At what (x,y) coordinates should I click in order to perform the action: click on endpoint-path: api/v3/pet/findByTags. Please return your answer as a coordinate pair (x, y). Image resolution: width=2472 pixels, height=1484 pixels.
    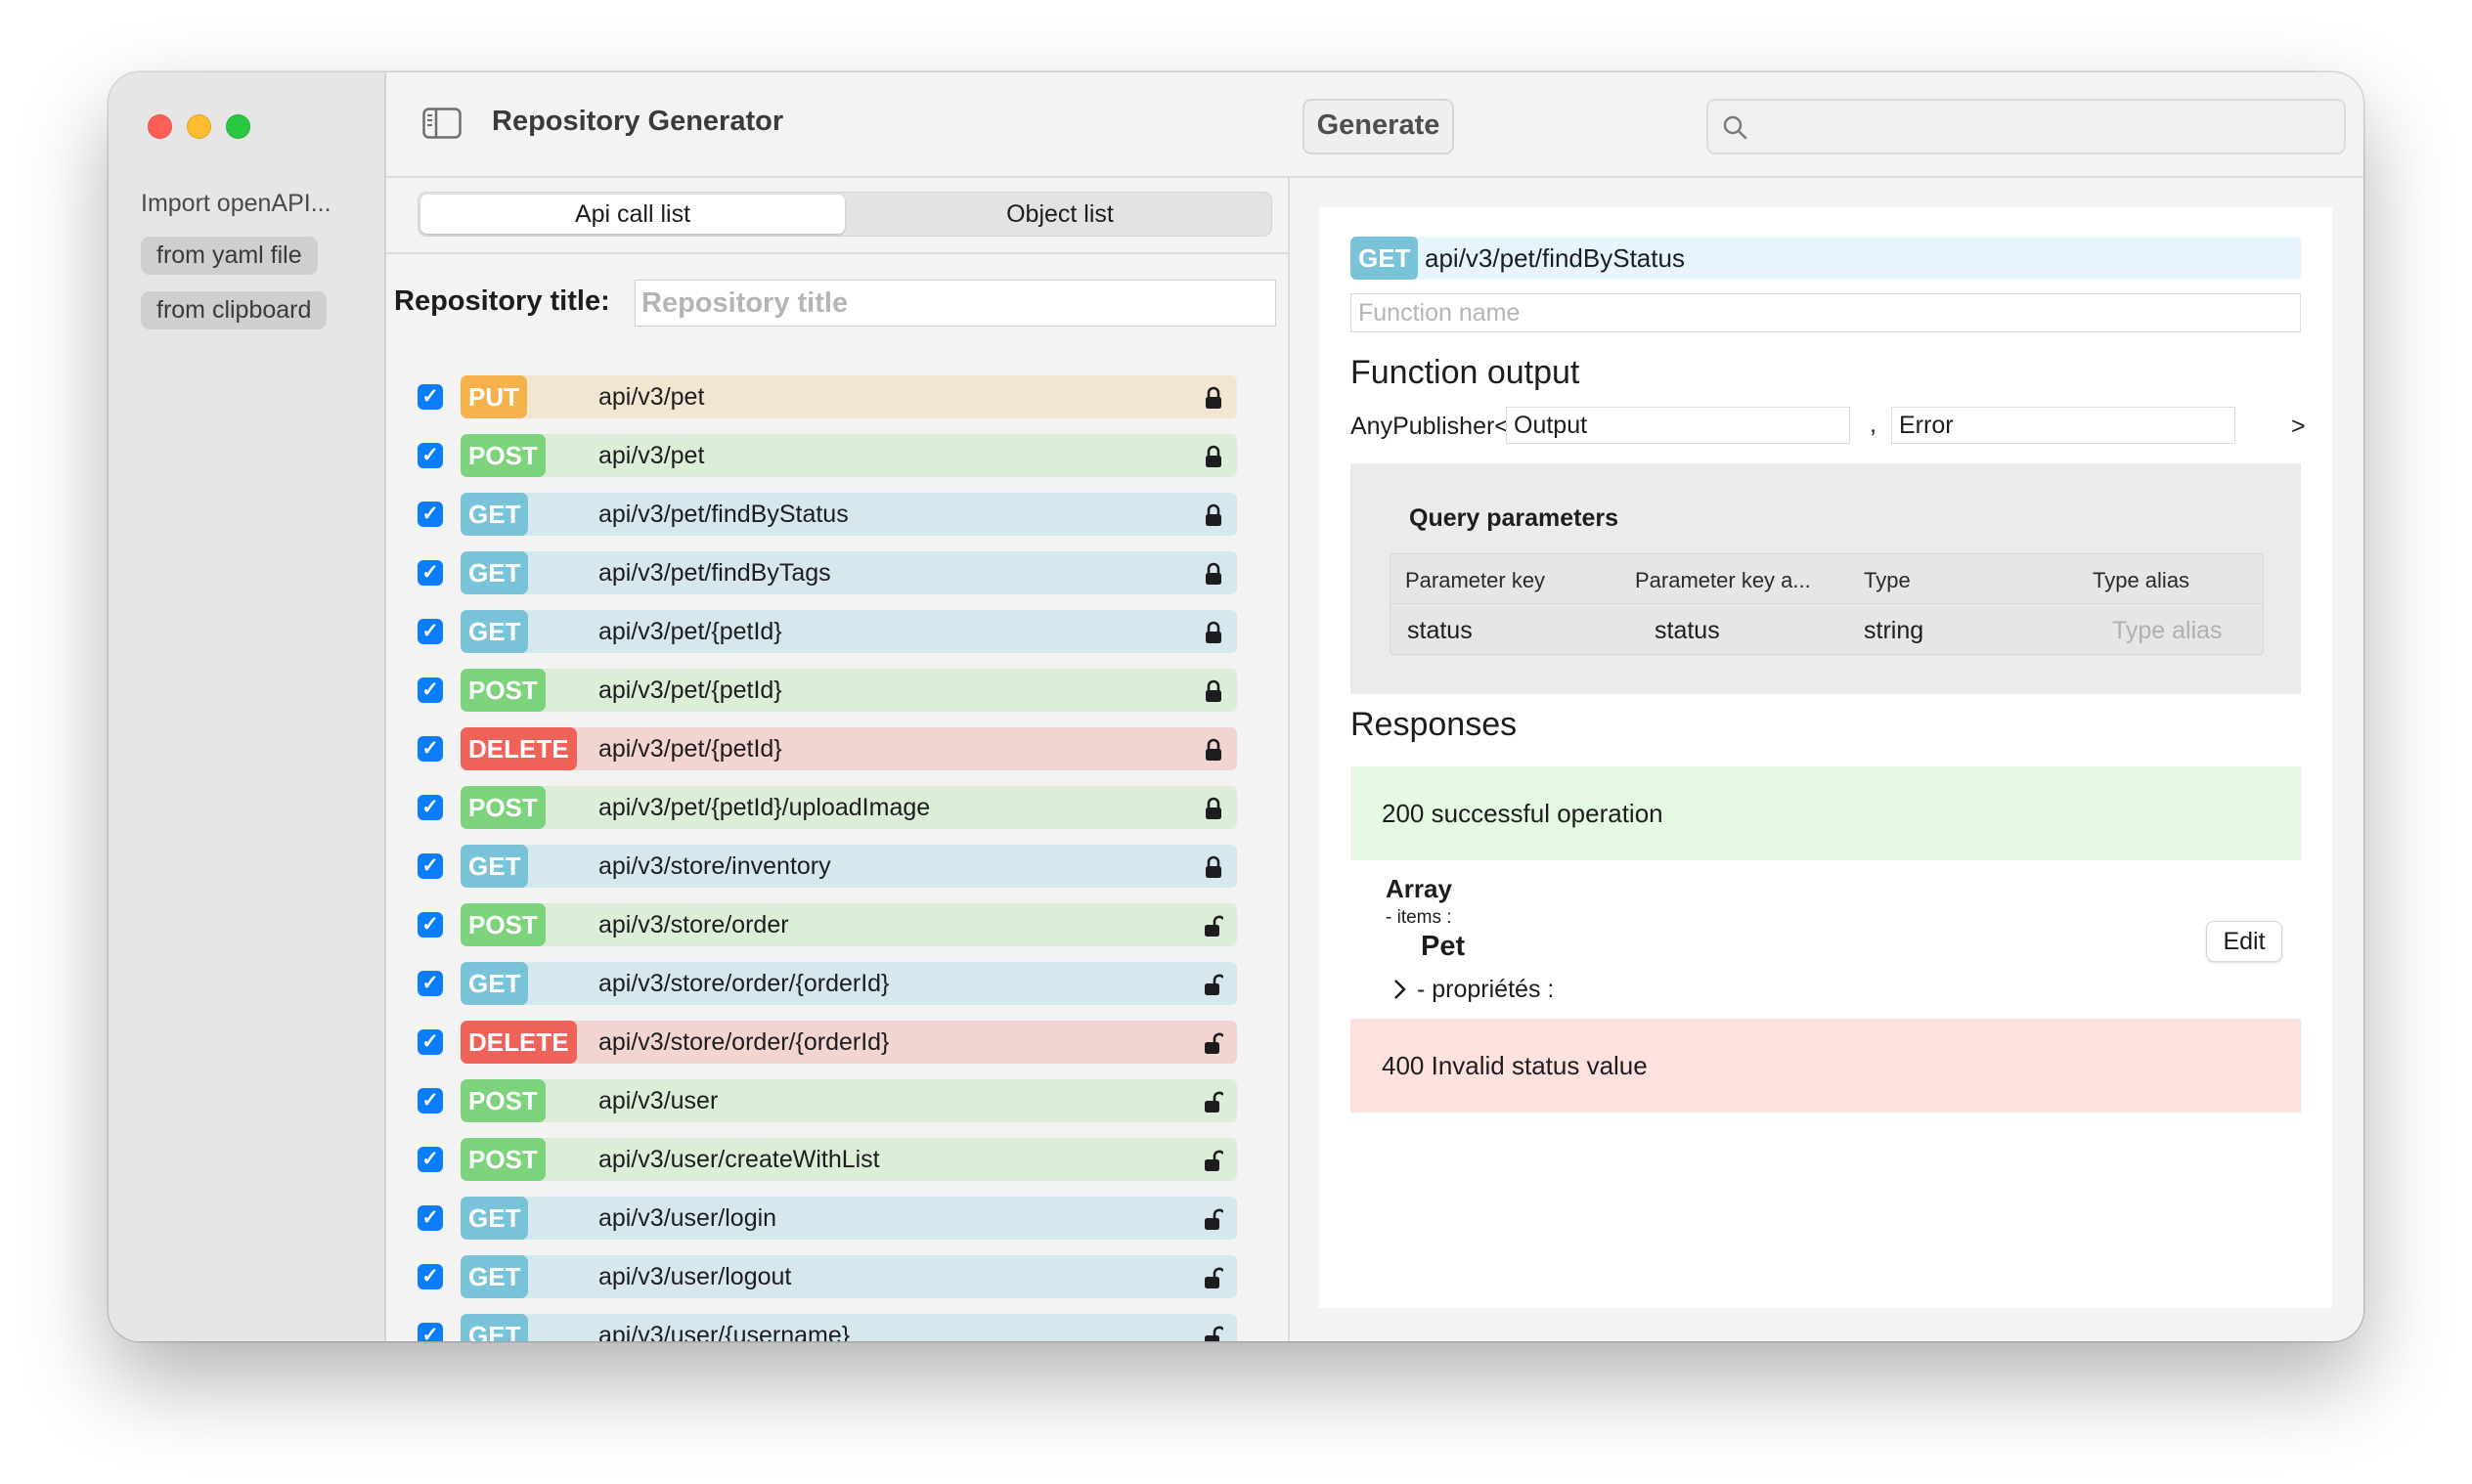
    Looking at the image, I should click on (714, 573).